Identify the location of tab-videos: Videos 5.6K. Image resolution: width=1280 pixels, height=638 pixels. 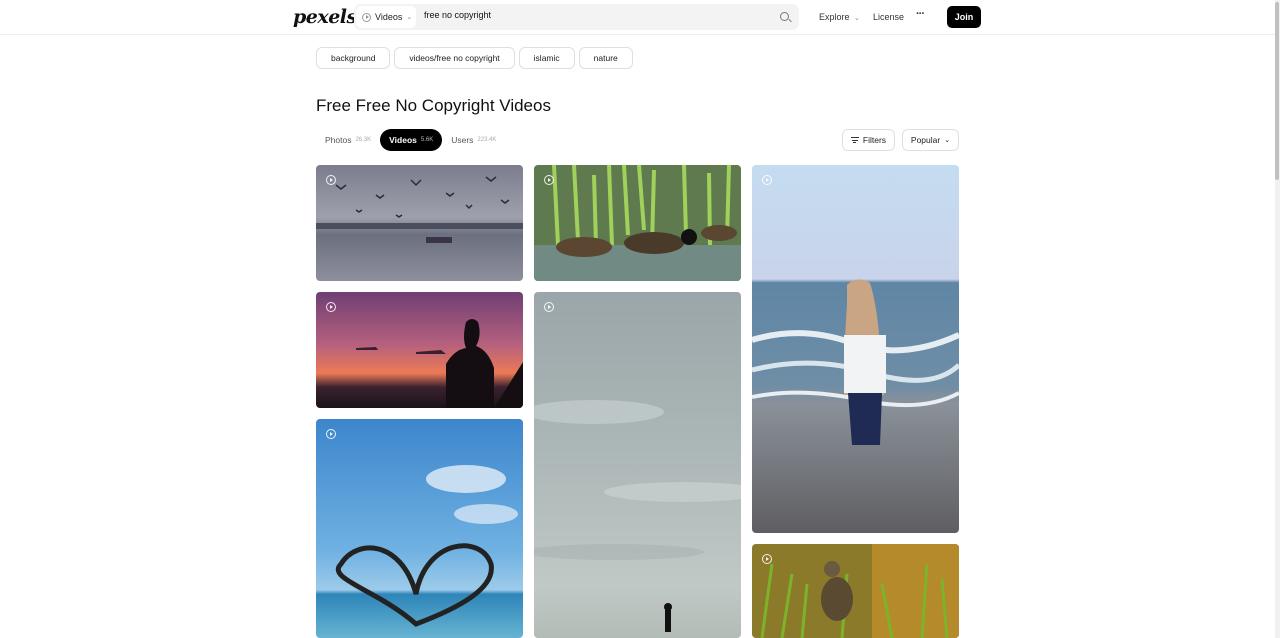
(411, 140).